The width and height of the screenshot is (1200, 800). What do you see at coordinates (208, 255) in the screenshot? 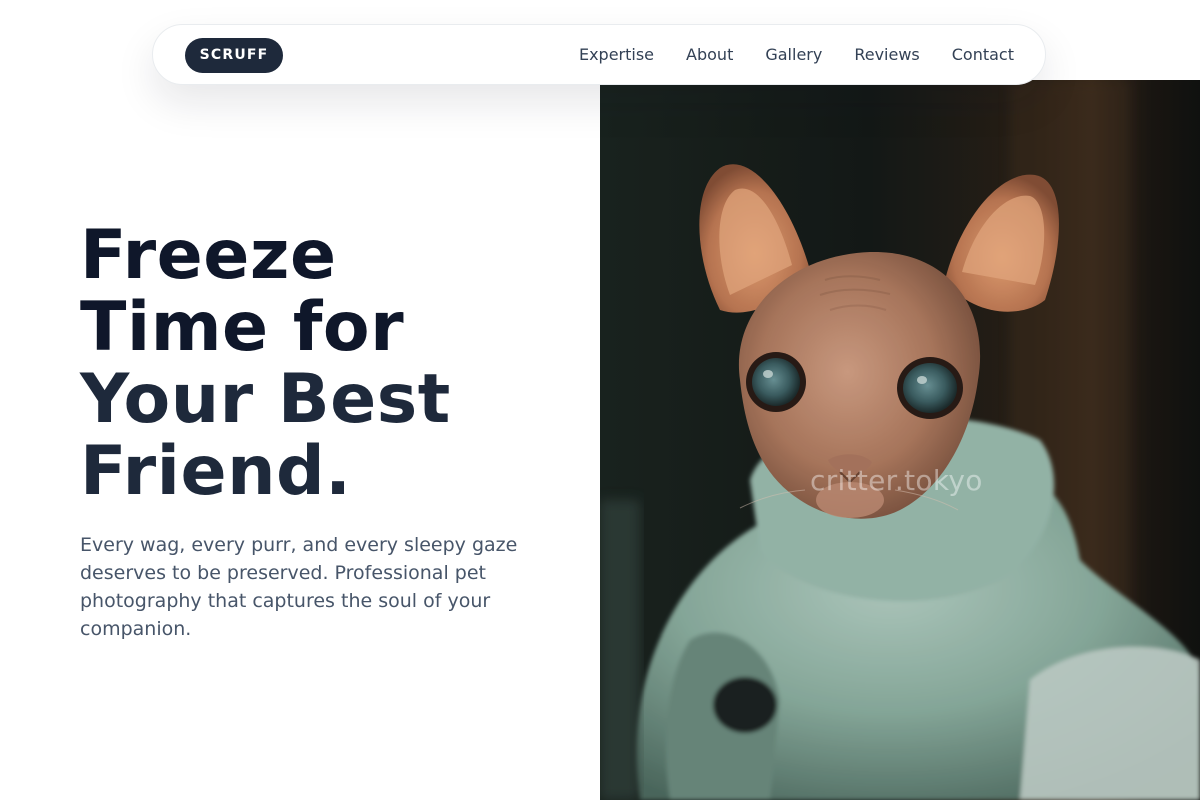
I see `headline-line-1: Freeze` at bounding box center [208, 255].